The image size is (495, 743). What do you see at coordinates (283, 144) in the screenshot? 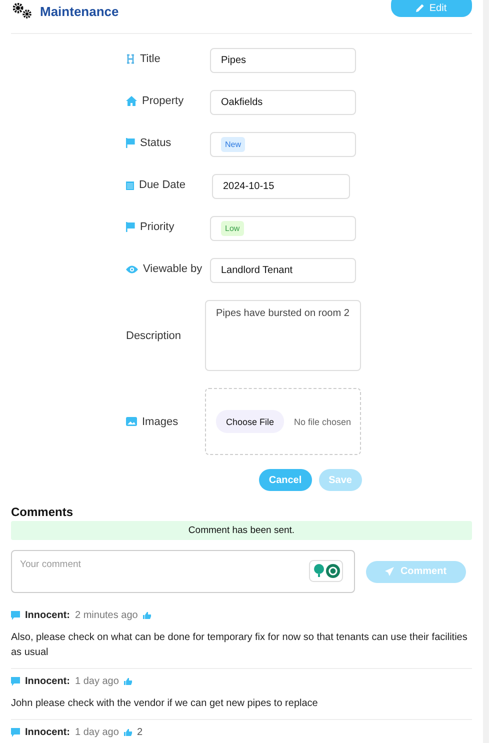
I see `select-field: New` at bounding box center [283, 144].